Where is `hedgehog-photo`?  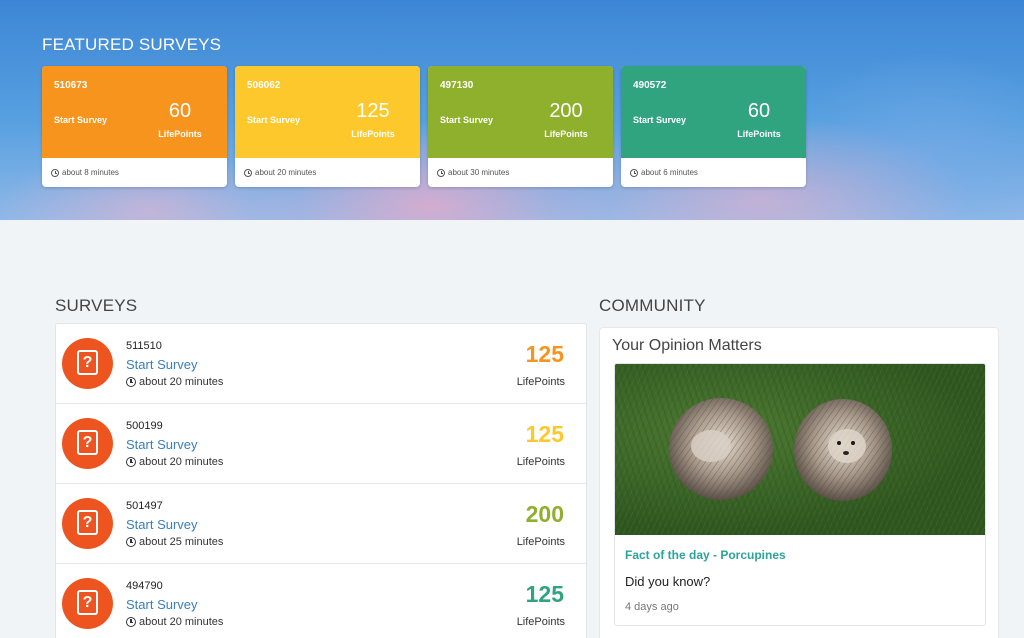 hedgehog-photo is located at coordinates (800, 449).